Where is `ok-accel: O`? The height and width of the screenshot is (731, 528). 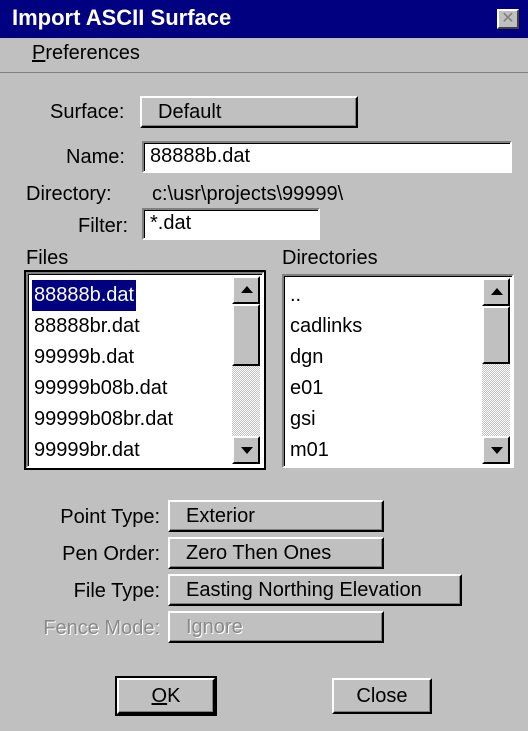 ok-accel: O is located at coordinates (159, 696).